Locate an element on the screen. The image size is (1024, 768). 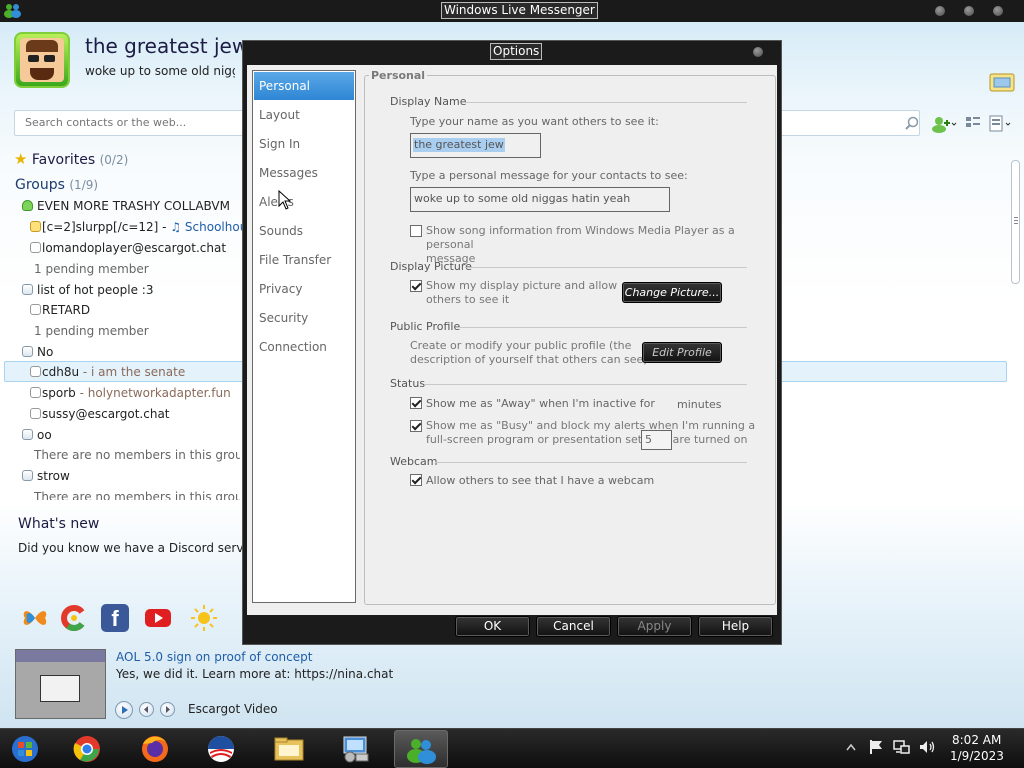
action-center-flag-icon is located at coordinates (876, 747).